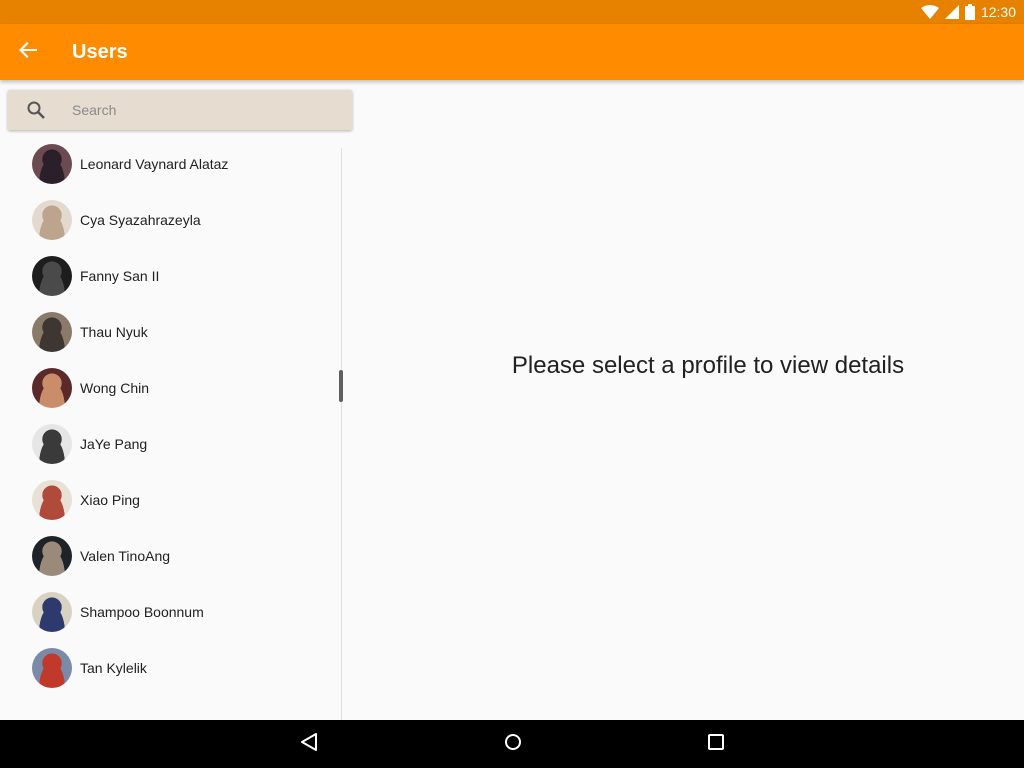 The image size is (1024, 768). I want to click on user-name: Wong Chin, so click(115, 388).